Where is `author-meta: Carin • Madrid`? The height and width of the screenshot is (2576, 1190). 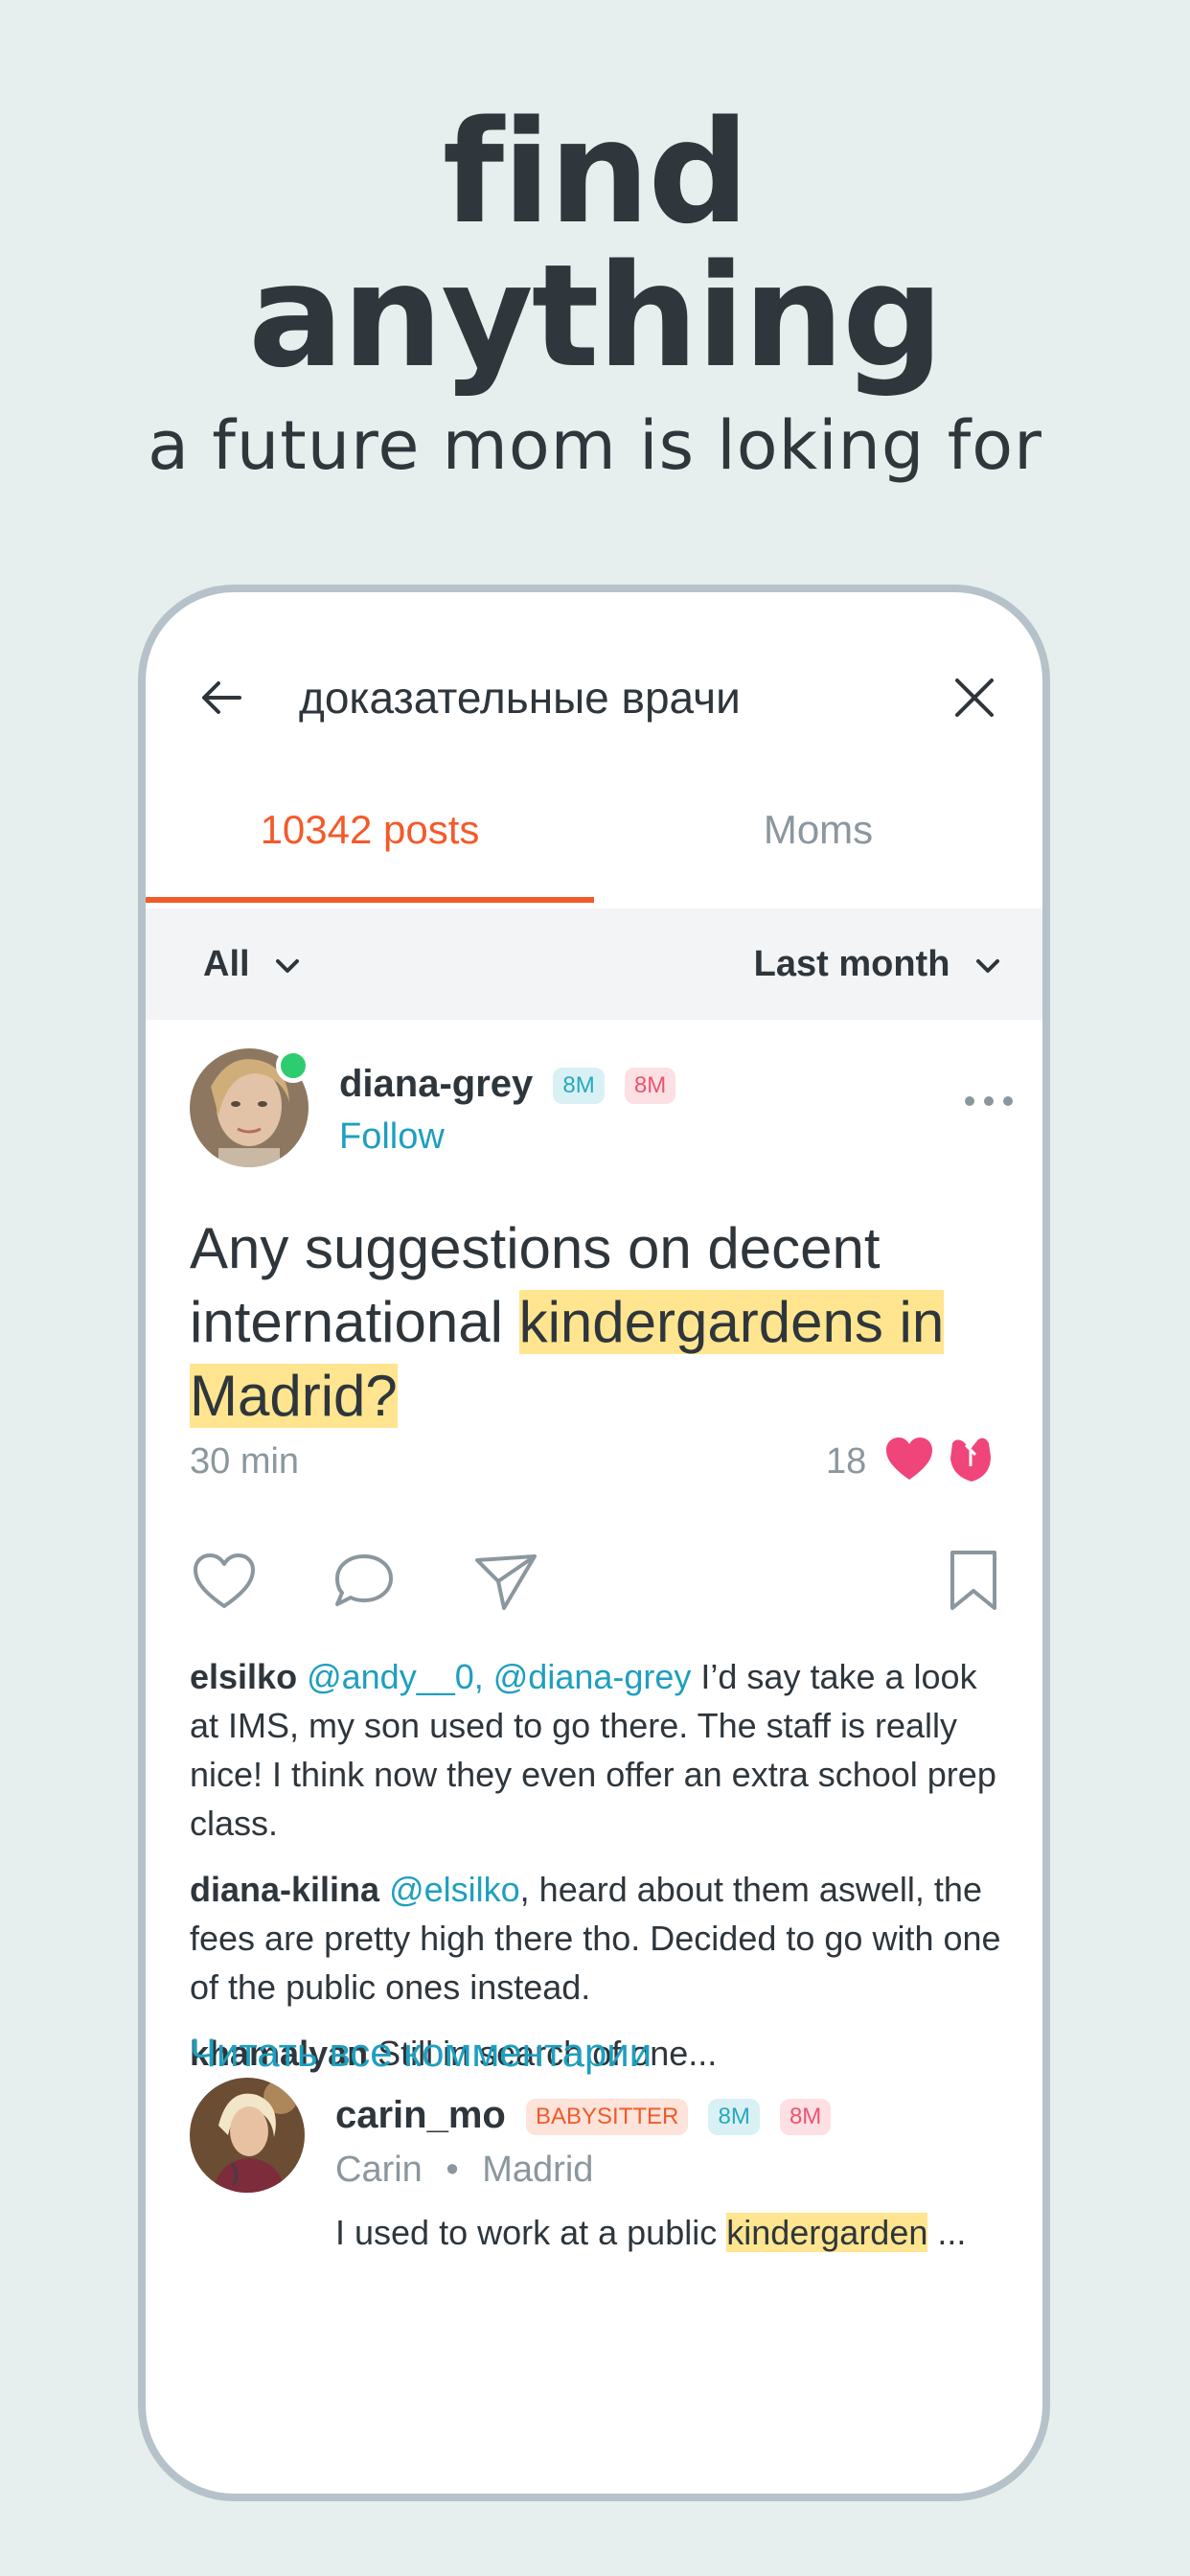
author-meta: Carin • Madrid is located at coordinates (464, 2170).